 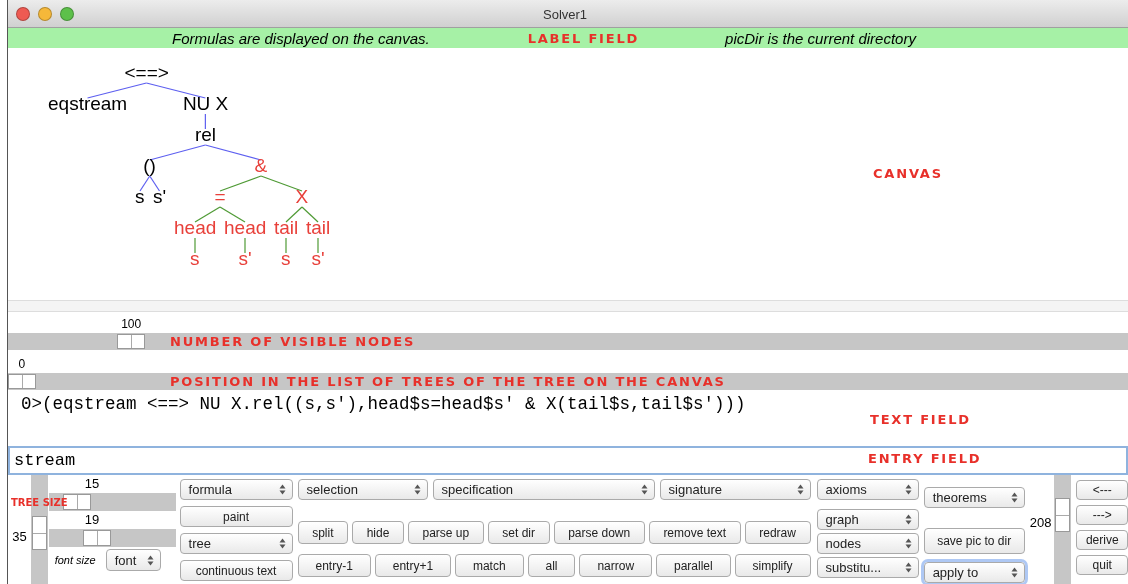 I want to click on button: remove text, so click(x=694, y=532).